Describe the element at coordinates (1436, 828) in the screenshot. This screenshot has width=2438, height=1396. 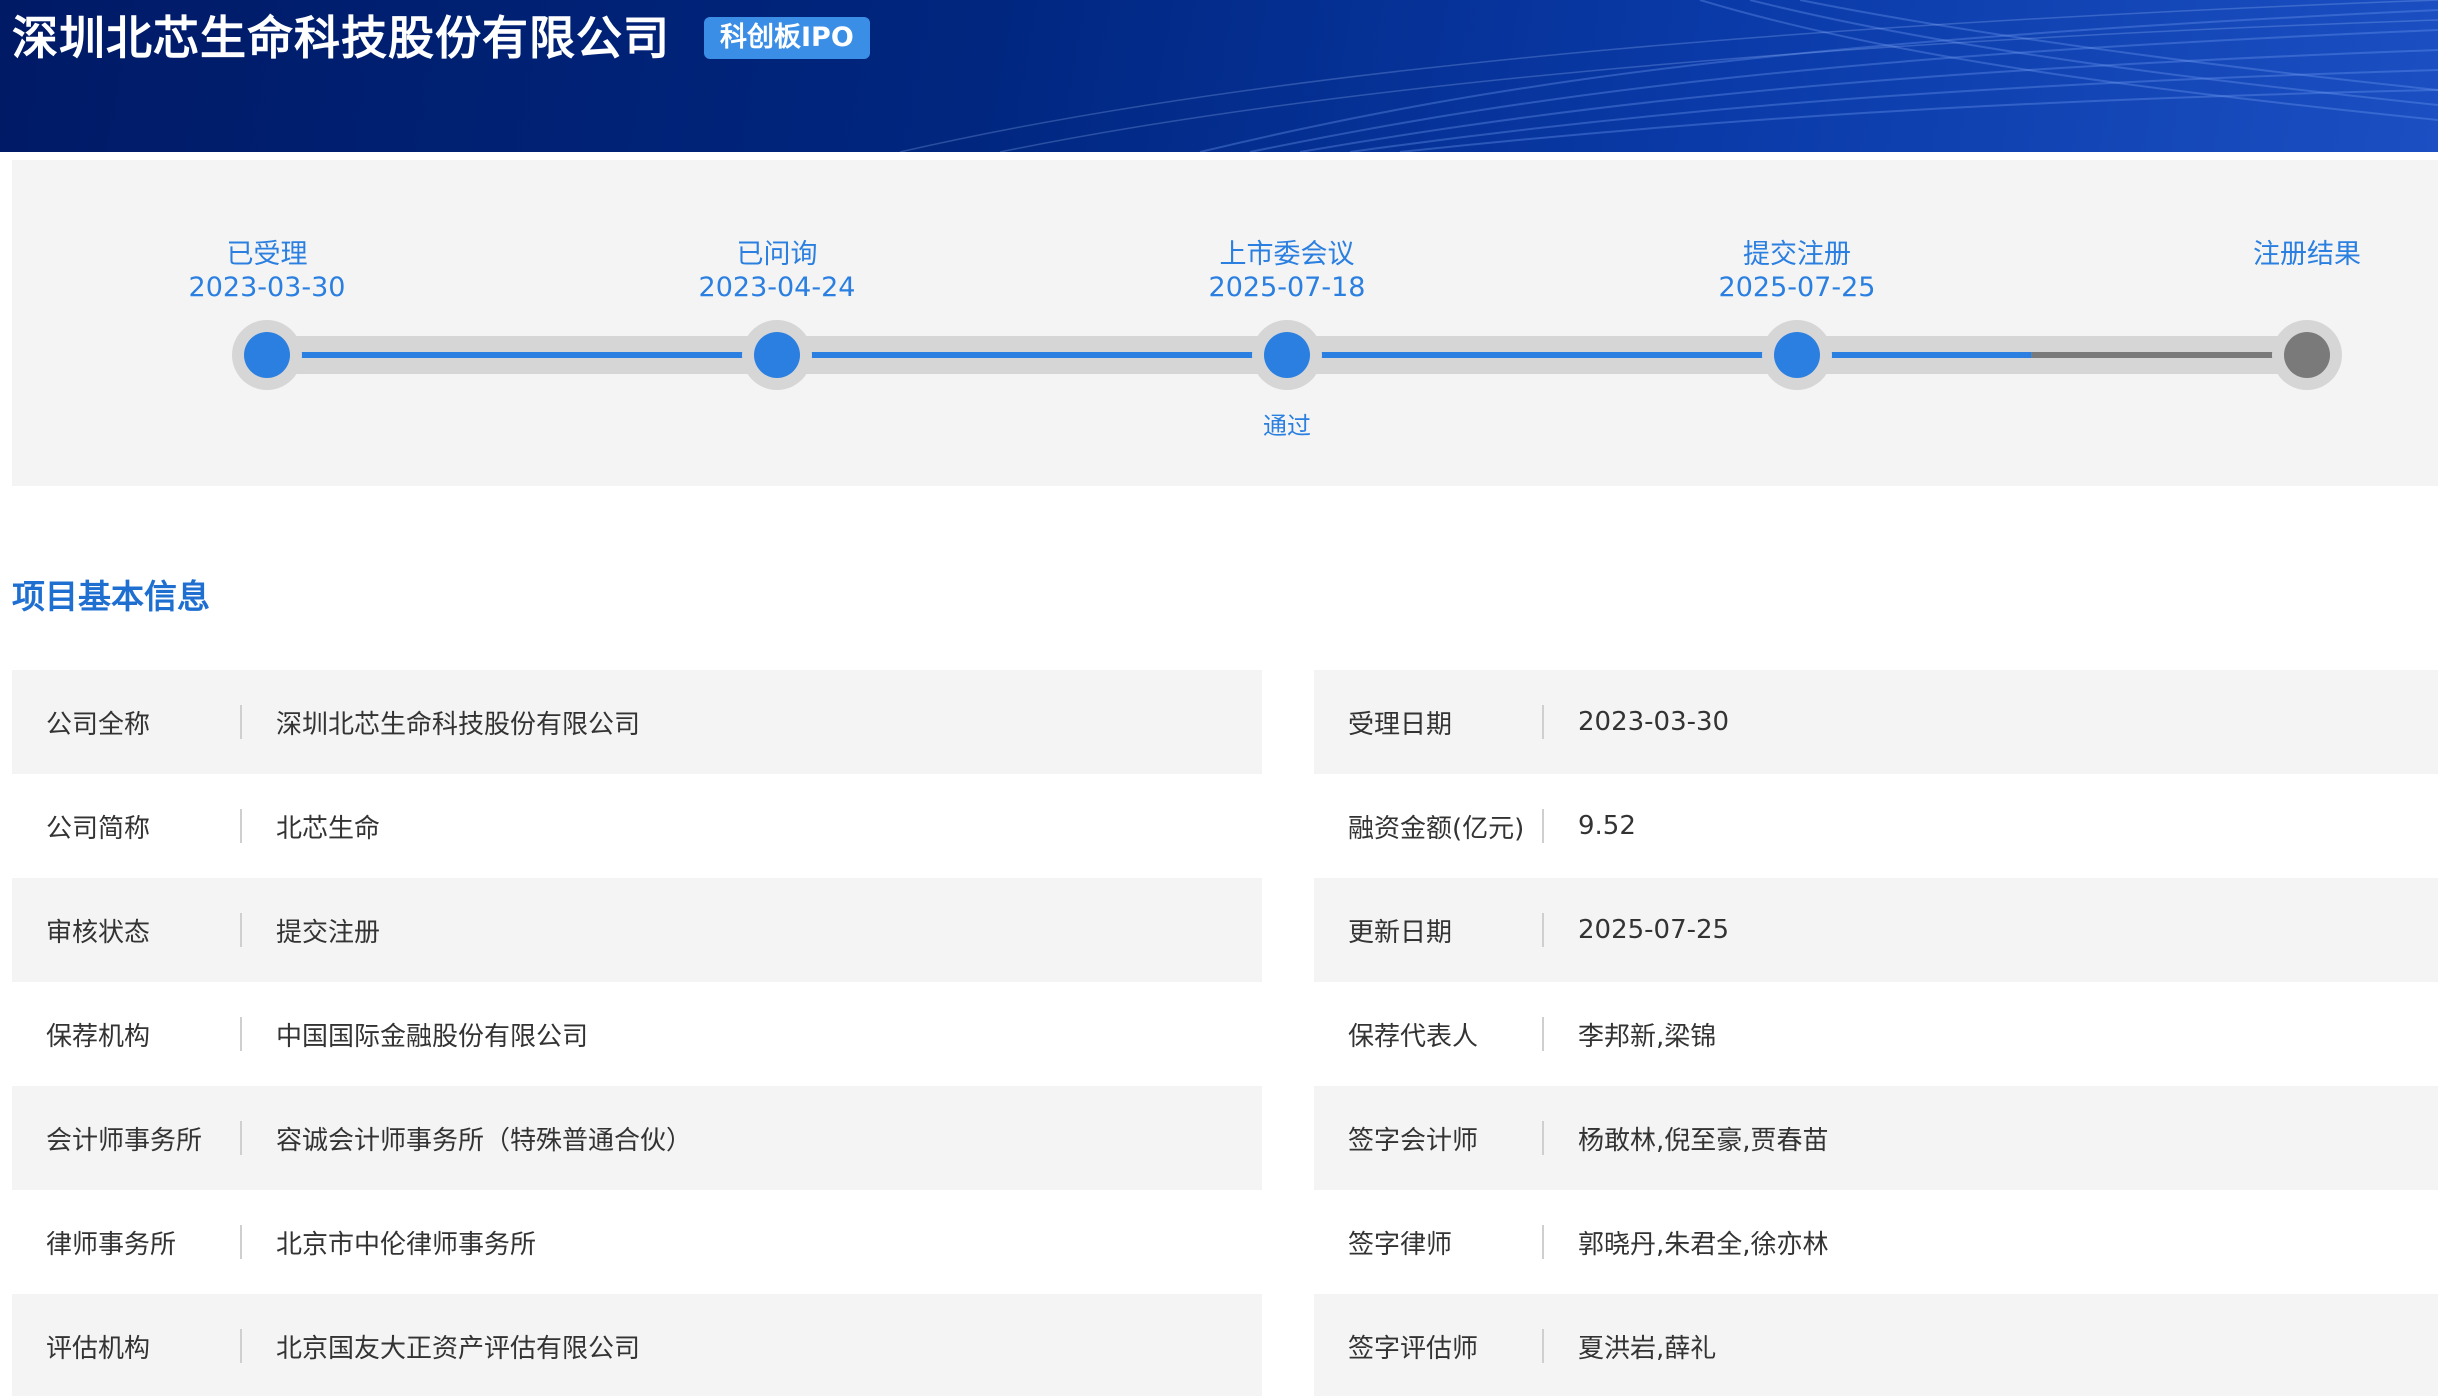
I see `field-label: 融资金额(亿元)` at that location.